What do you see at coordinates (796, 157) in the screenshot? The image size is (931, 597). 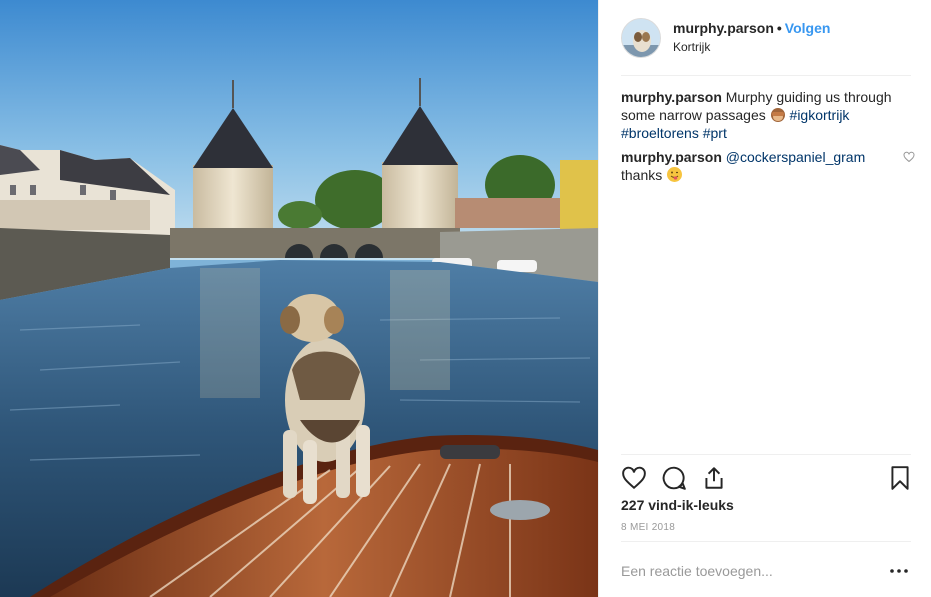 I see `mention-link: @cockerspaniel_gram` at bounding box center [796, 157].